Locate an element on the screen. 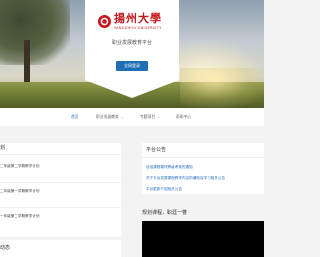  university-english-name: YANGZHOU UNIVERSITY is located at coordinates (138, 28).